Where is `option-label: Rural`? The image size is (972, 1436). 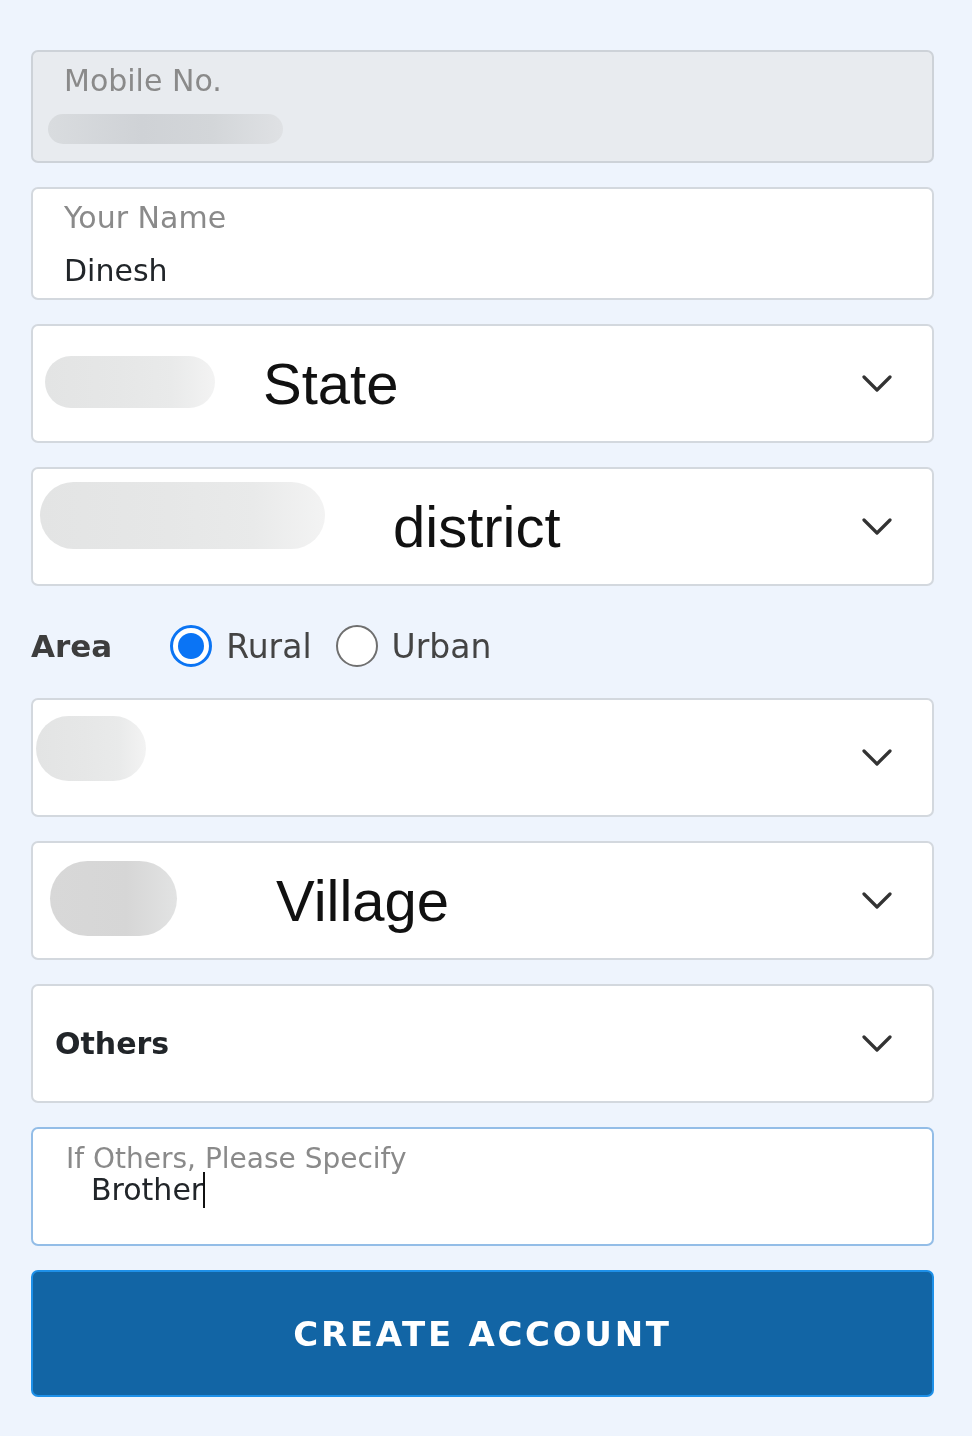
option-label: Rural is located at coordinates (269, 646).